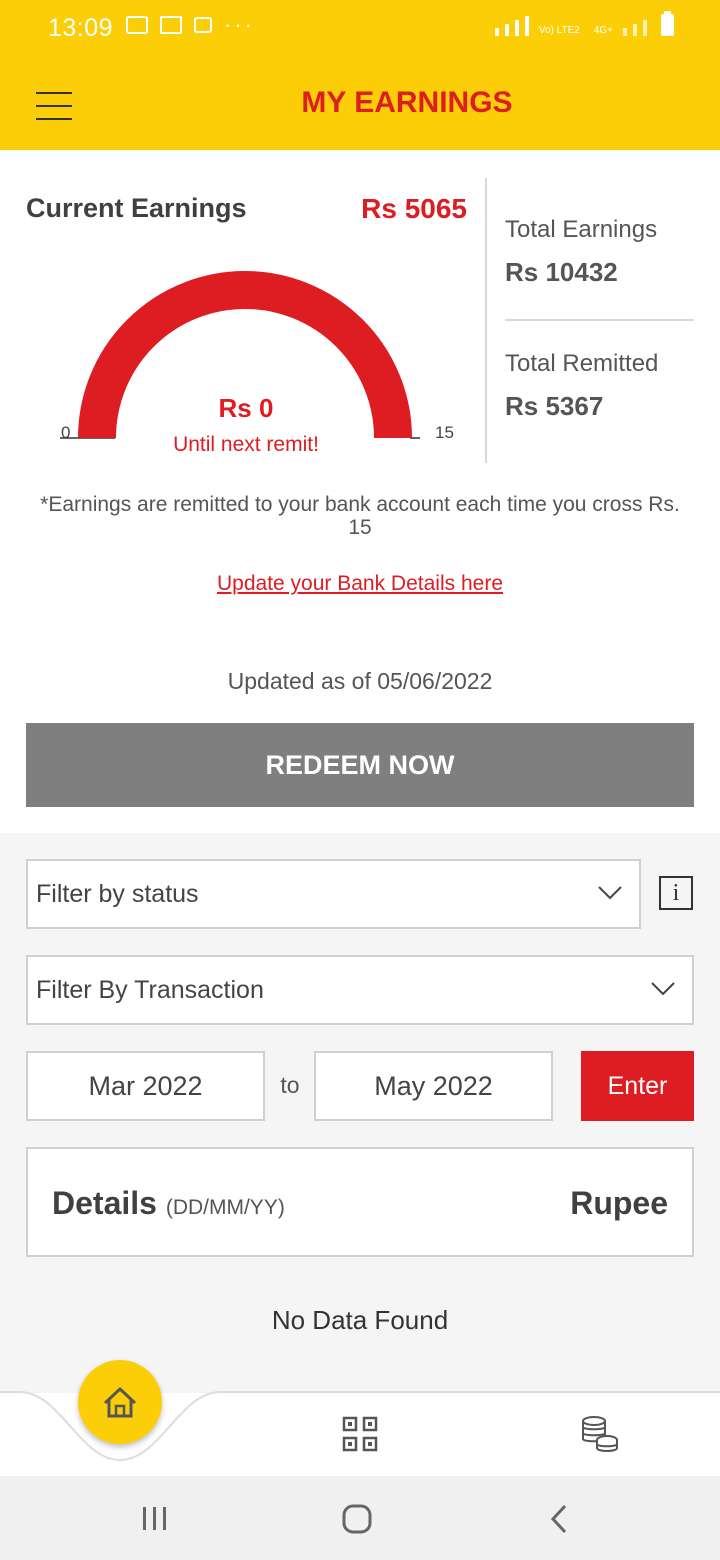  I want to click on status-indicators: Vo) LTE2 4G+, so click(584, 23).